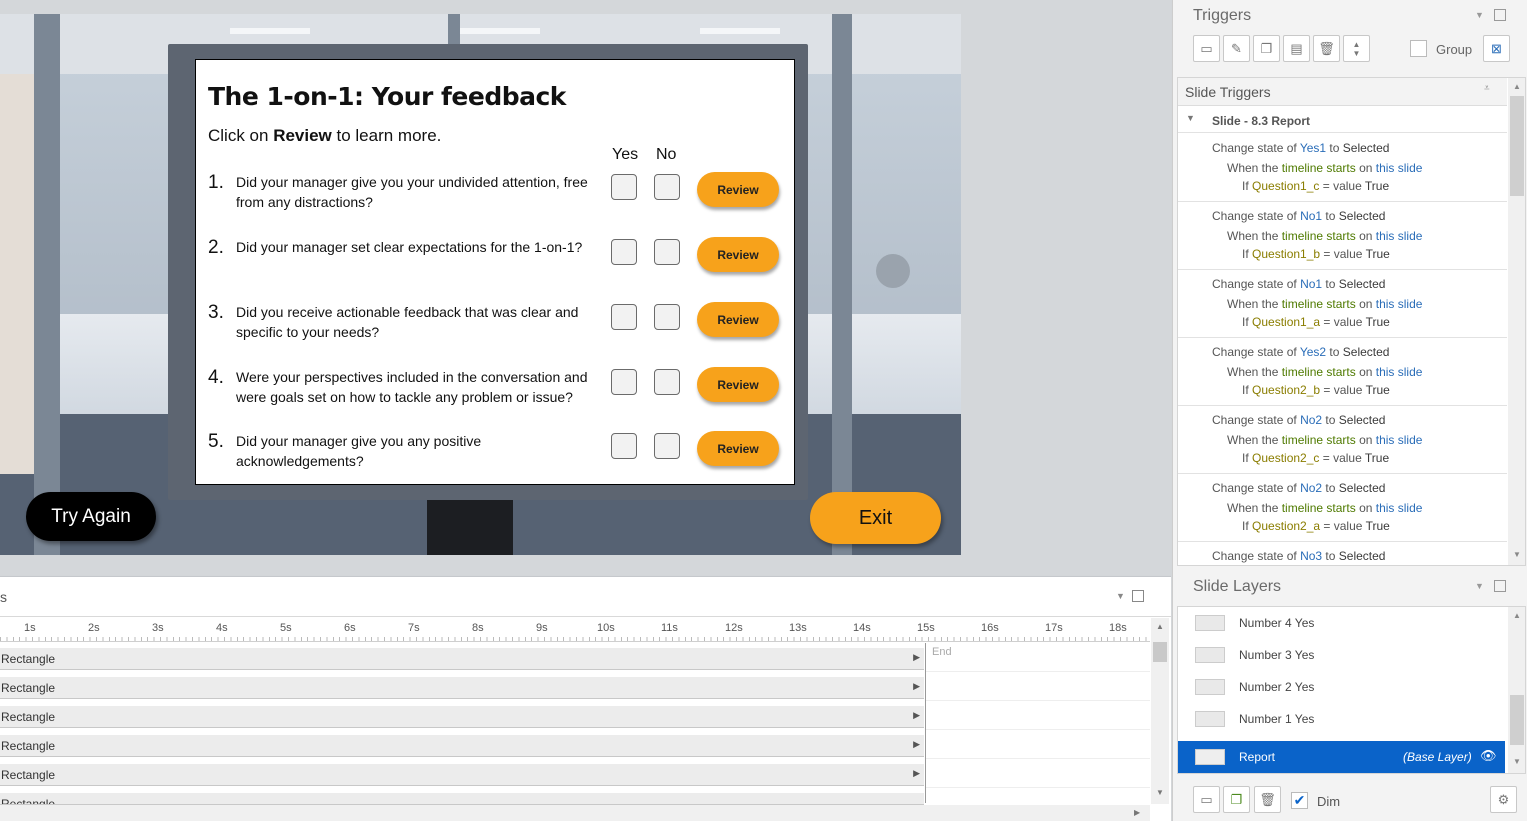 The height and width of the screenshot is (821, 1527). Describe the element at coordinates (1488, 756) in the screenshot. I see `eye-icon: 👁` at that location.